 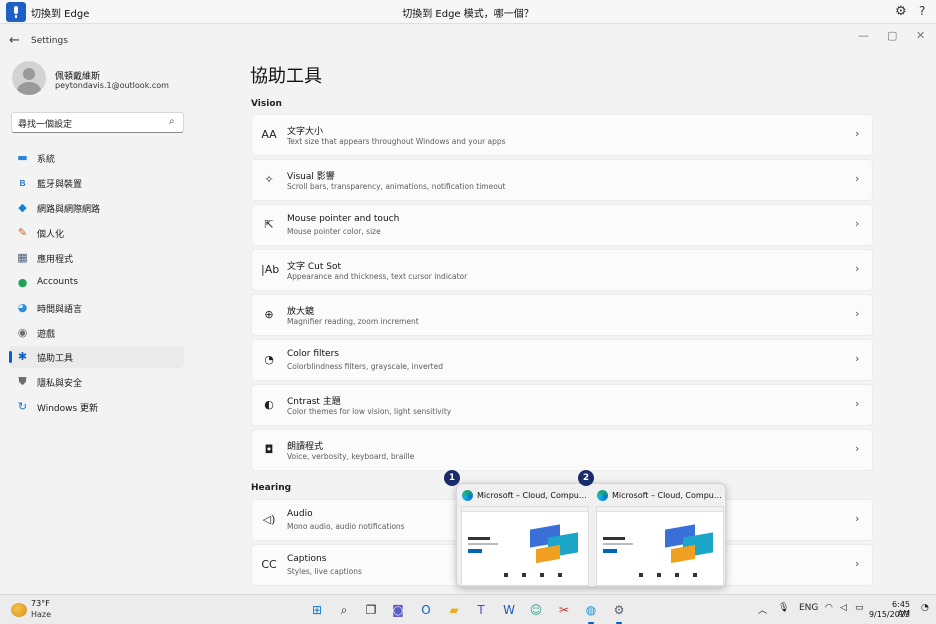 I want to click on settings-card: ⊕ 放大鏡 Magnifier reading, zoom increment ›, so click(x=562, y=315).